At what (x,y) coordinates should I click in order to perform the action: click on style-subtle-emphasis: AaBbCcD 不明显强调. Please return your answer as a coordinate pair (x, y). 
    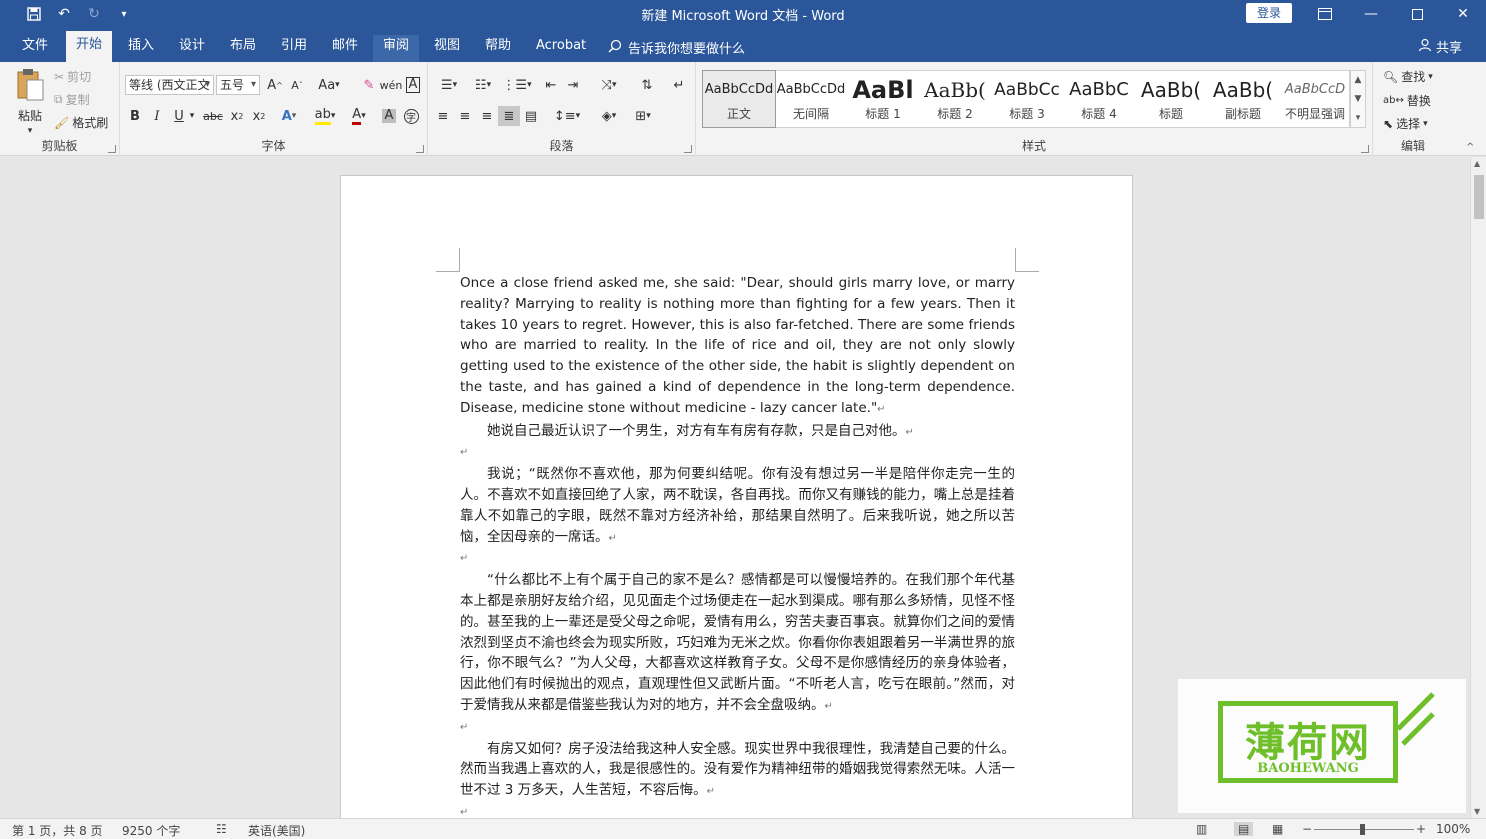
    Looking at the image, I should click on (1315, 99).